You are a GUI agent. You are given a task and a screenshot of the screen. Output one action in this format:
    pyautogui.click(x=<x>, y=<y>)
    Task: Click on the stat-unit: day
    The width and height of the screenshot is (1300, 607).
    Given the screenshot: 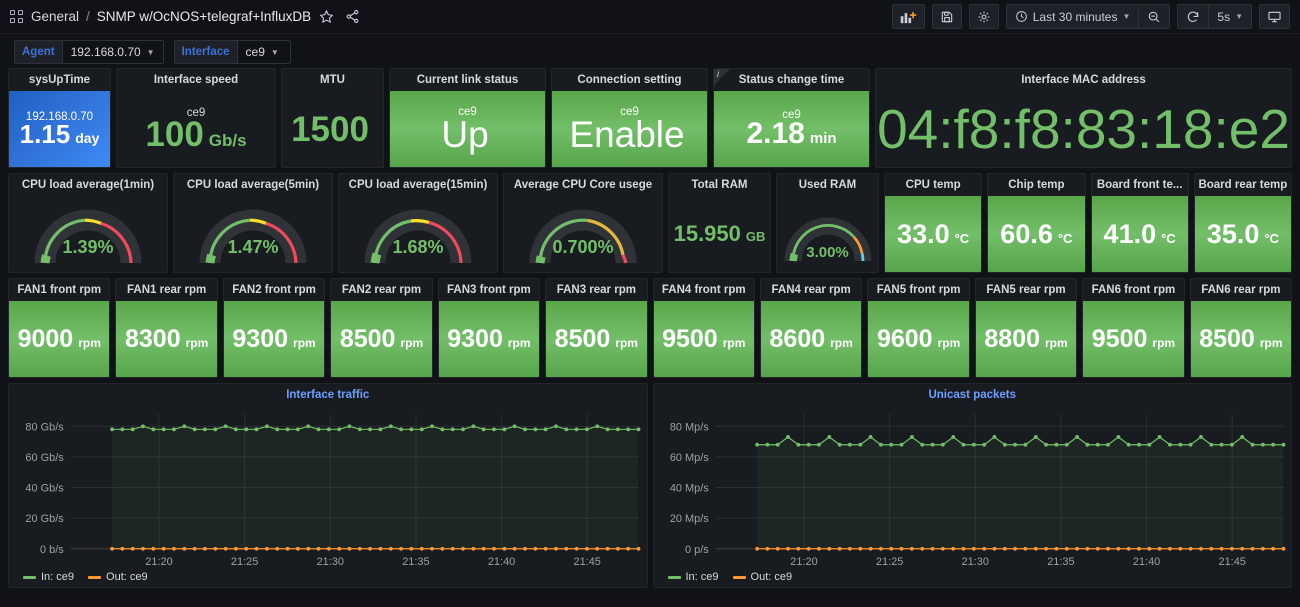 What is the action you would take?
    pyautogui.click(x=87, y=138)
    